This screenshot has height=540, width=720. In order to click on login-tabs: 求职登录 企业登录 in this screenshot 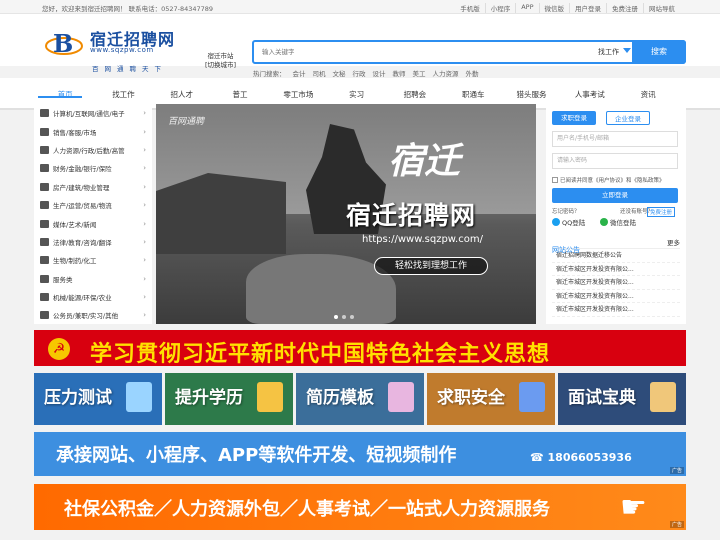, I will do `click(616, 118)`.